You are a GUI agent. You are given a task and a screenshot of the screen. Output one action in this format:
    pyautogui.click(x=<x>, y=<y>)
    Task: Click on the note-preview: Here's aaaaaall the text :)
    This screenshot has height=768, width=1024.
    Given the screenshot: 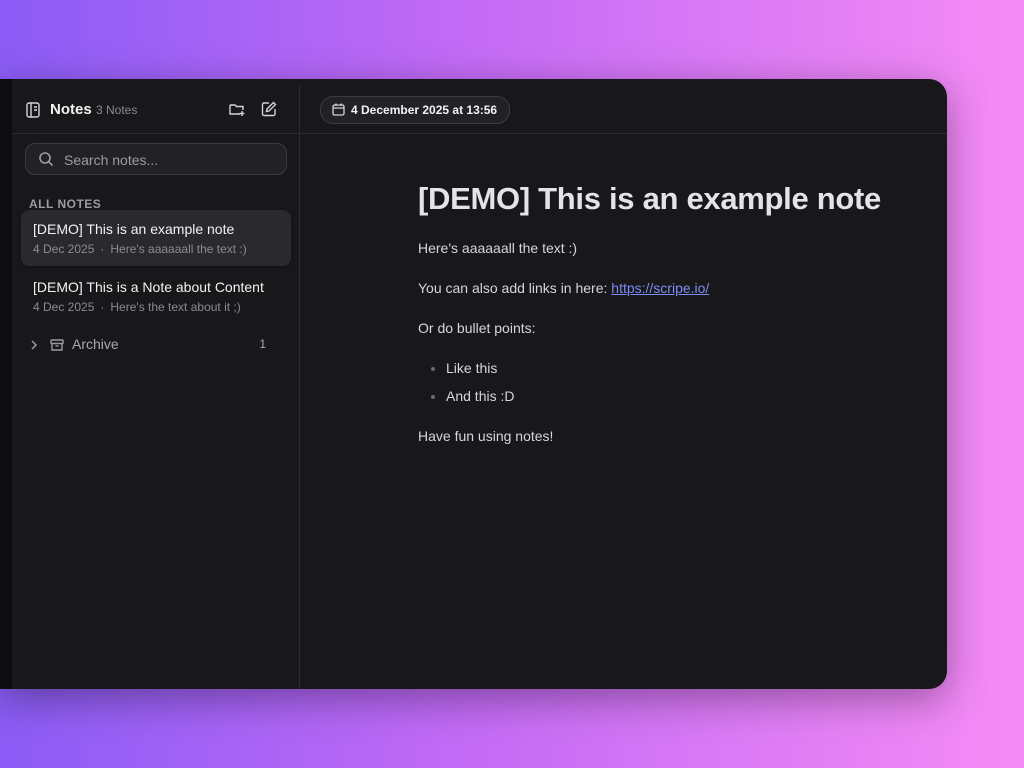 What is the action you would take?
    pyautogui.click(x=178, y=249)
    